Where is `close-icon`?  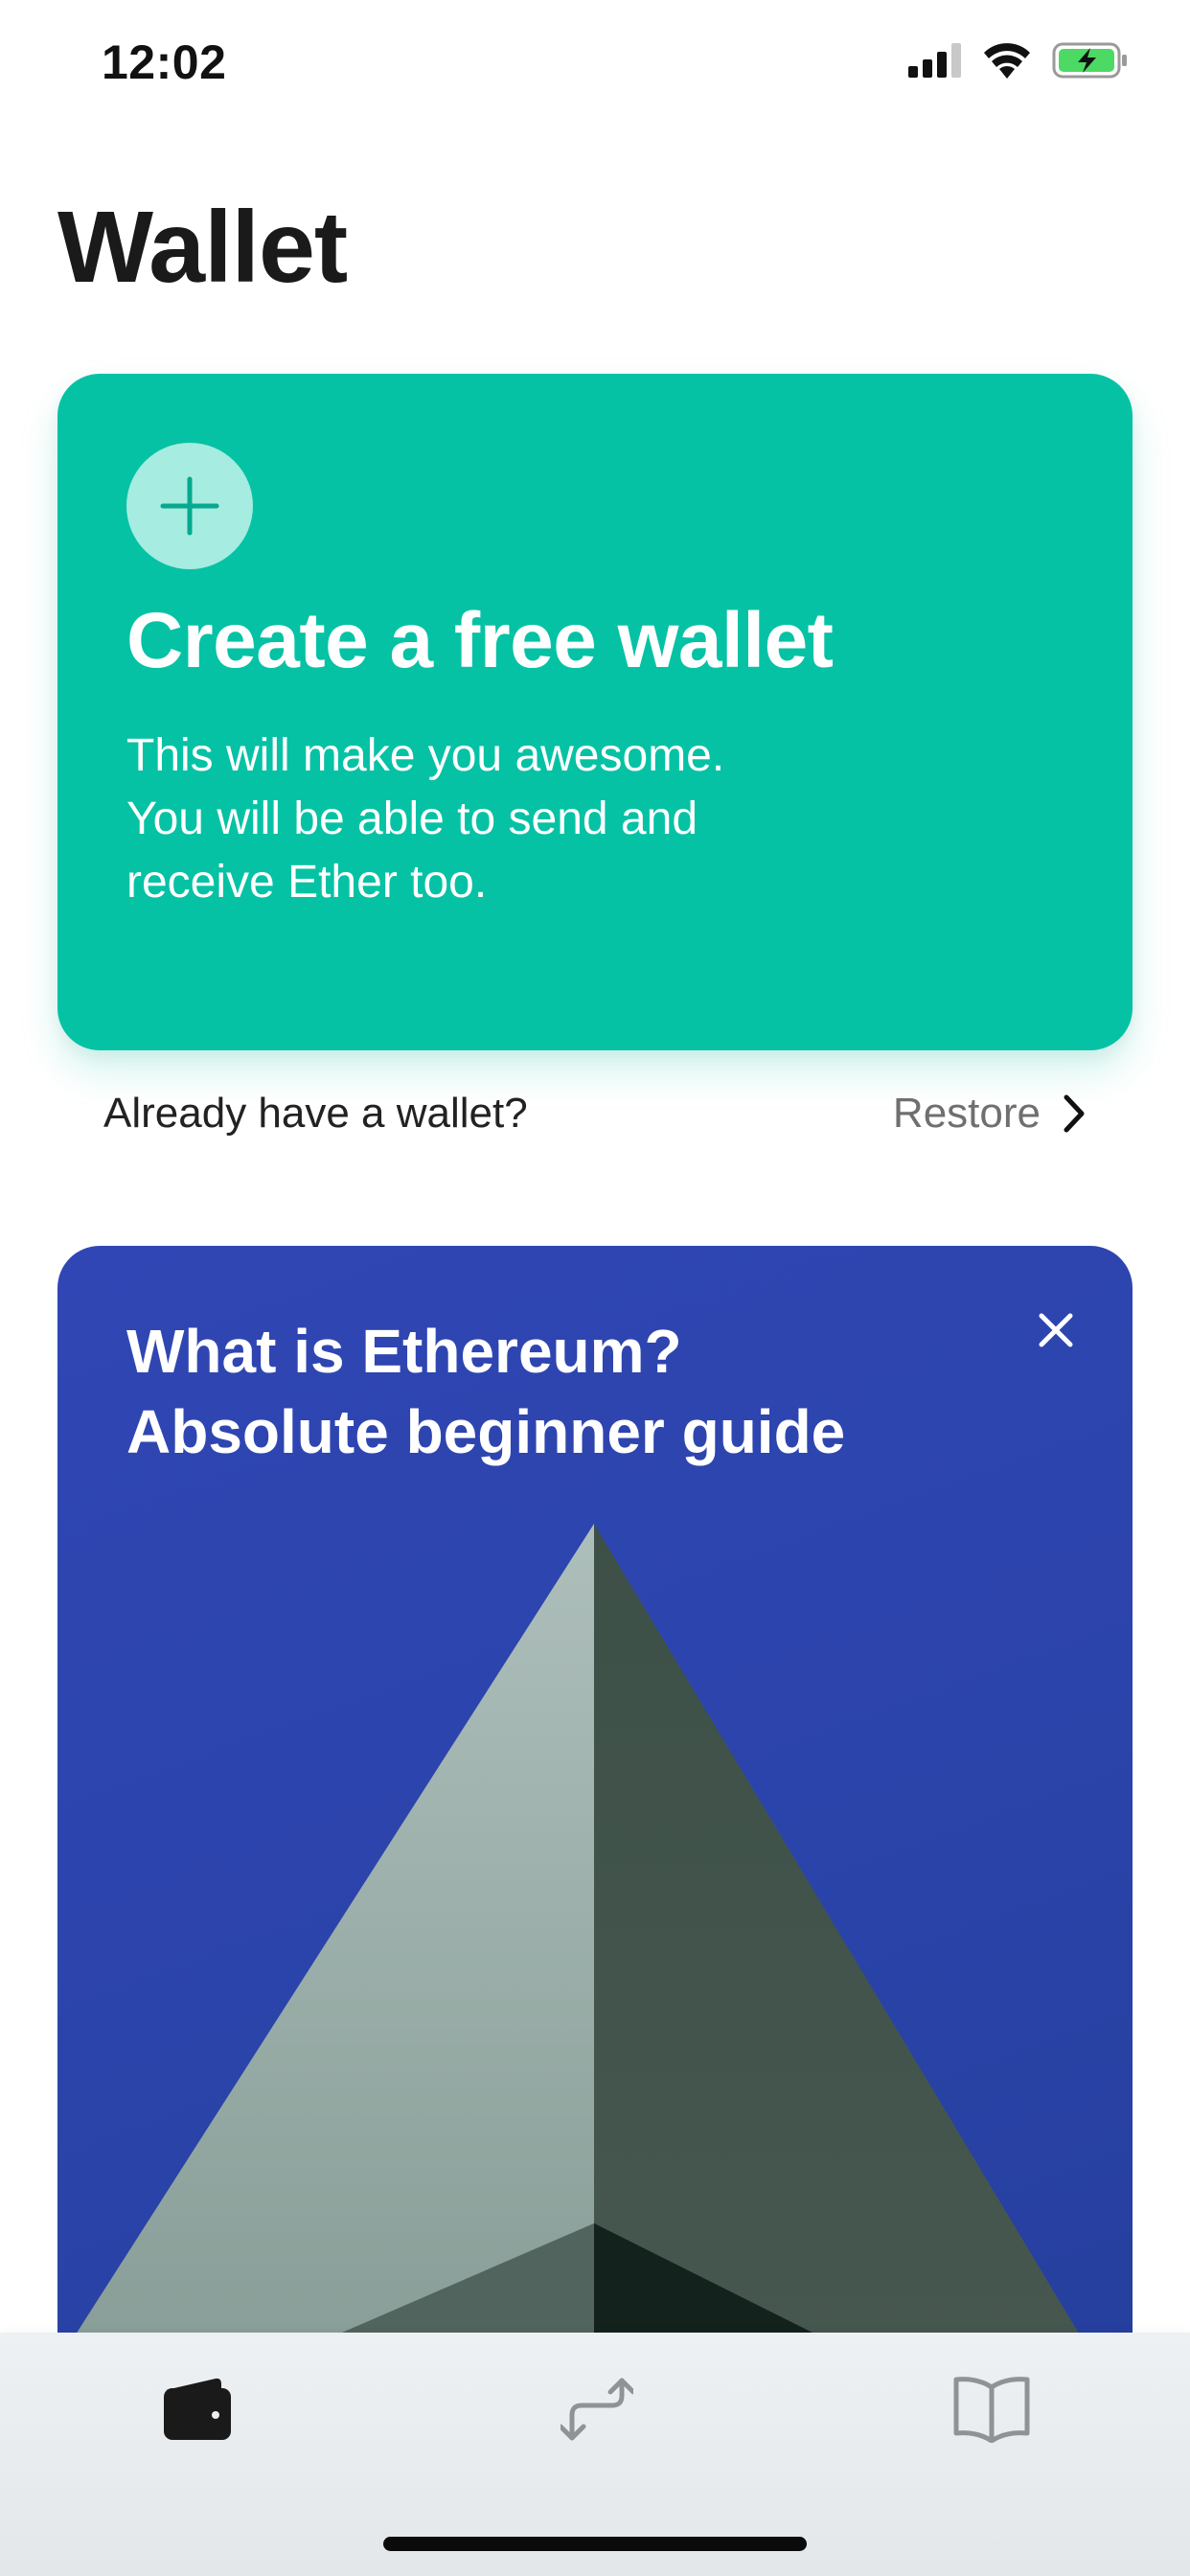
close-icon is located at coordinates (1056, 1330).